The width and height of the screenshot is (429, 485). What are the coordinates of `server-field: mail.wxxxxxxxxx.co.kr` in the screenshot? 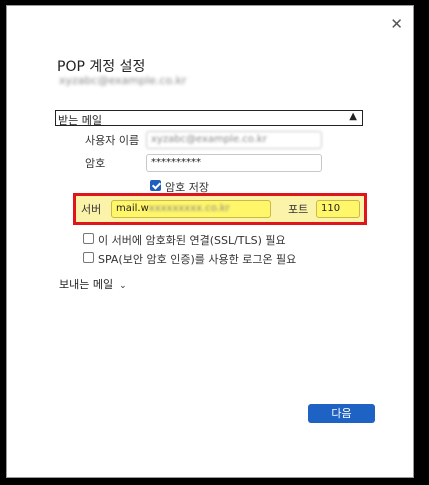 It's located at (191, 209).